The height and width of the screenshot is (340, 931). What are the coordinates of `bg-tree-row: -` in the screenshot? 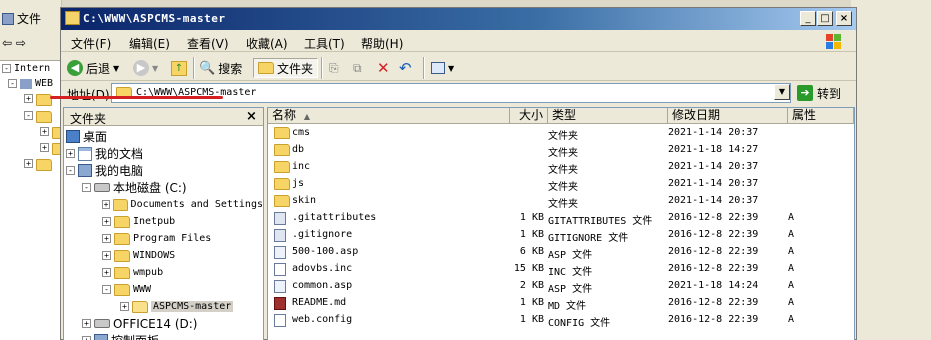 It's located at (38, 117).